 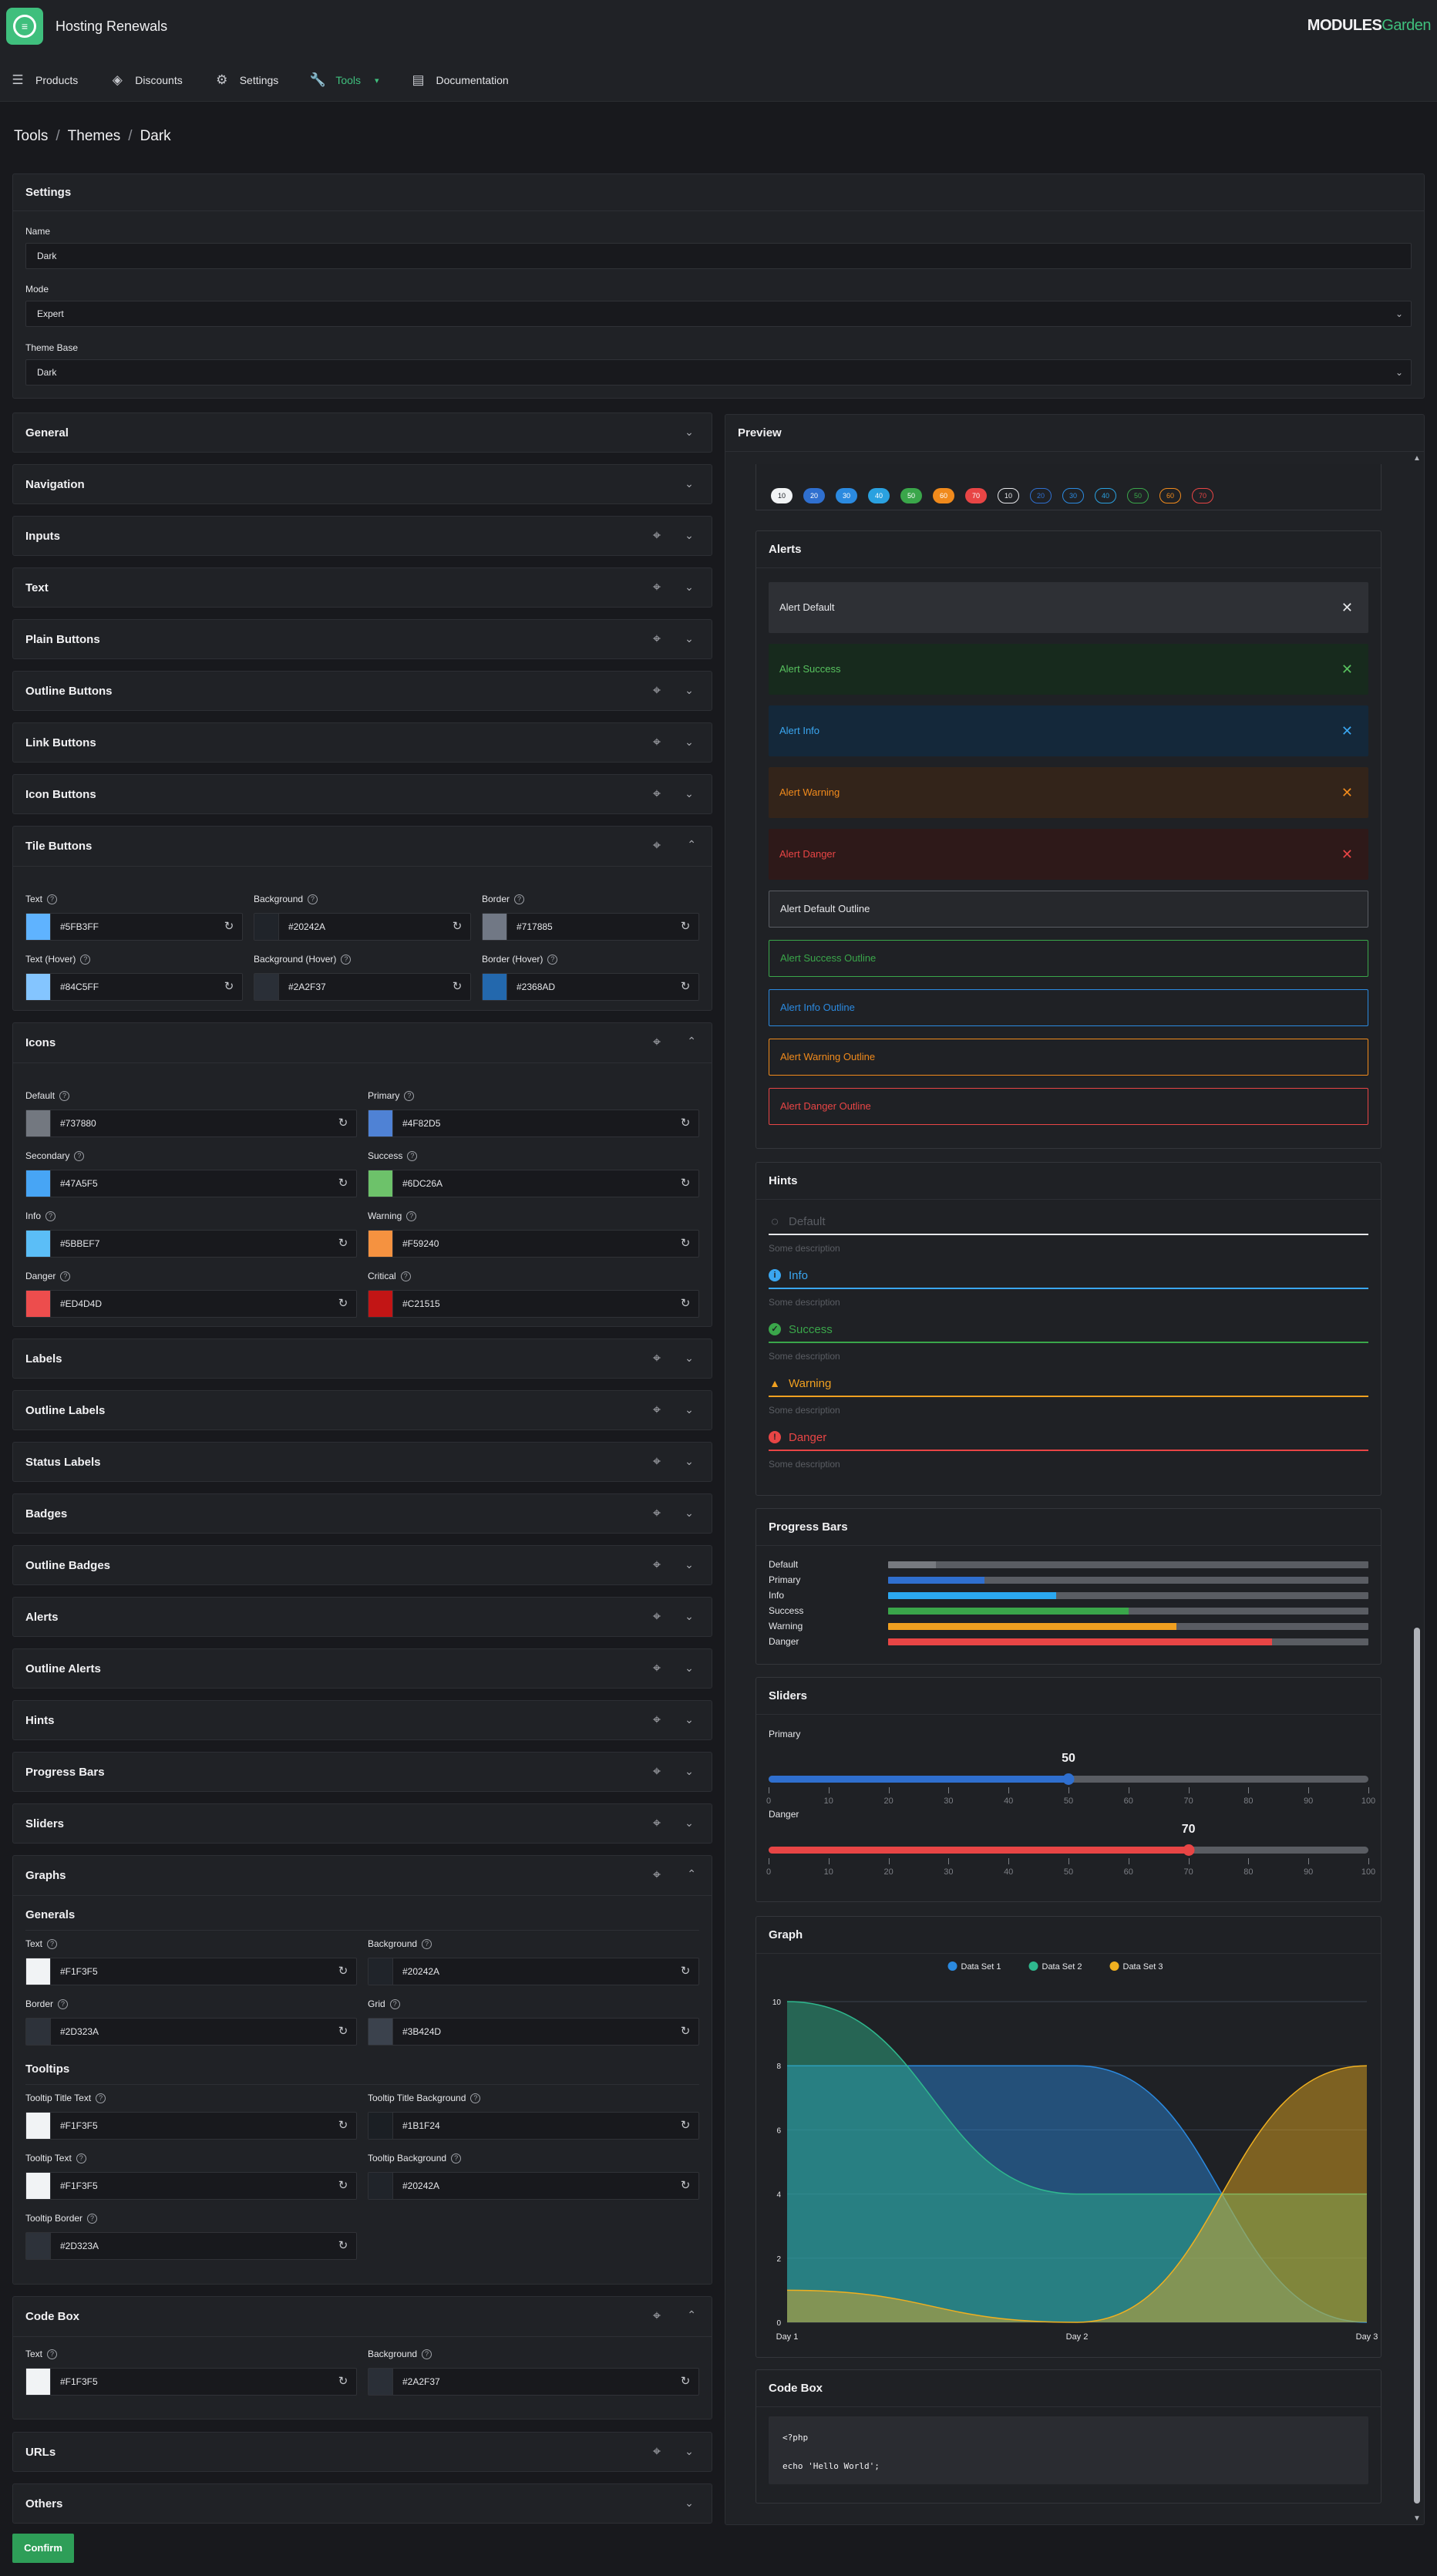 What do you see at coordinates (362, 588) in the screenshot?
I see `section-text: Text ⌖ ⌄` at bounding box center [362, 588].